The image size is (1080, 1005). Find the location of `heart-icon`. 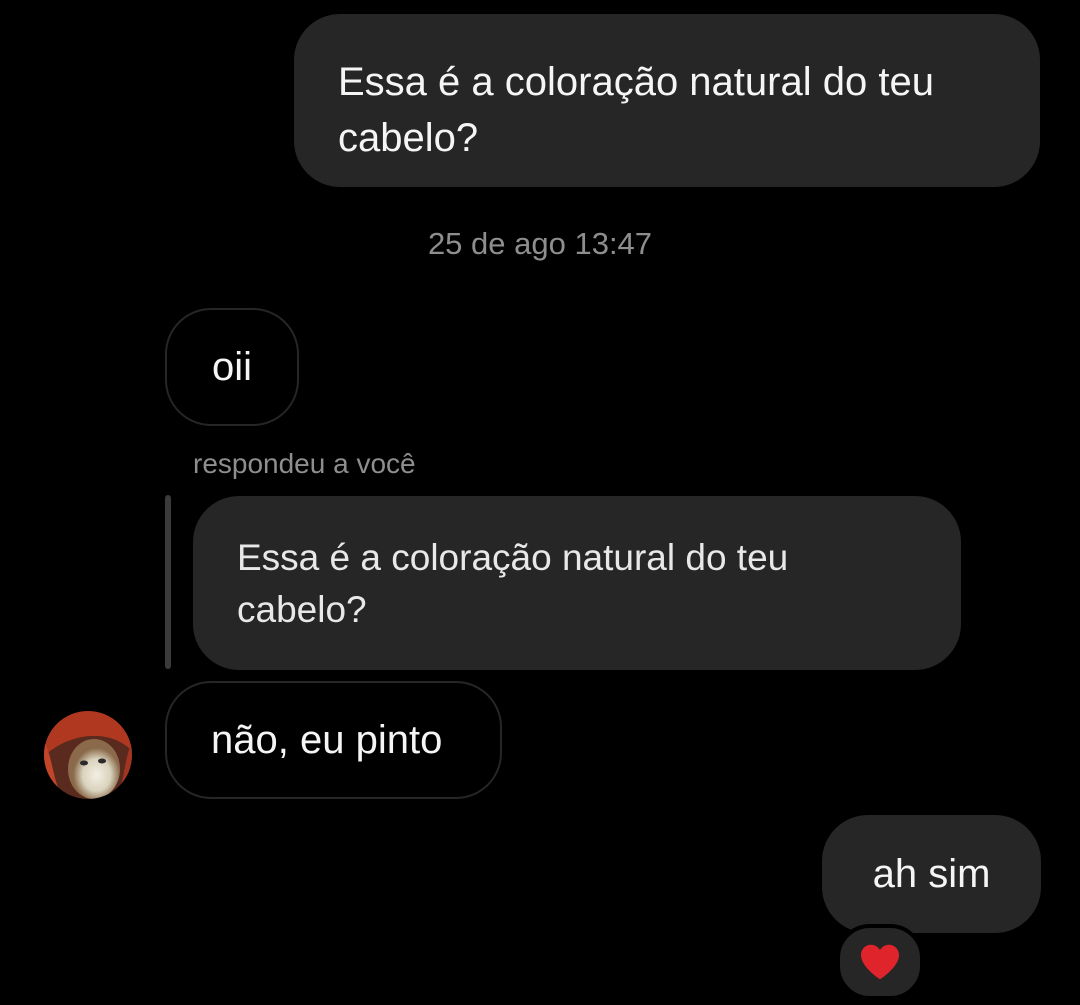

heart-icon is located at coordinates (880, 962).